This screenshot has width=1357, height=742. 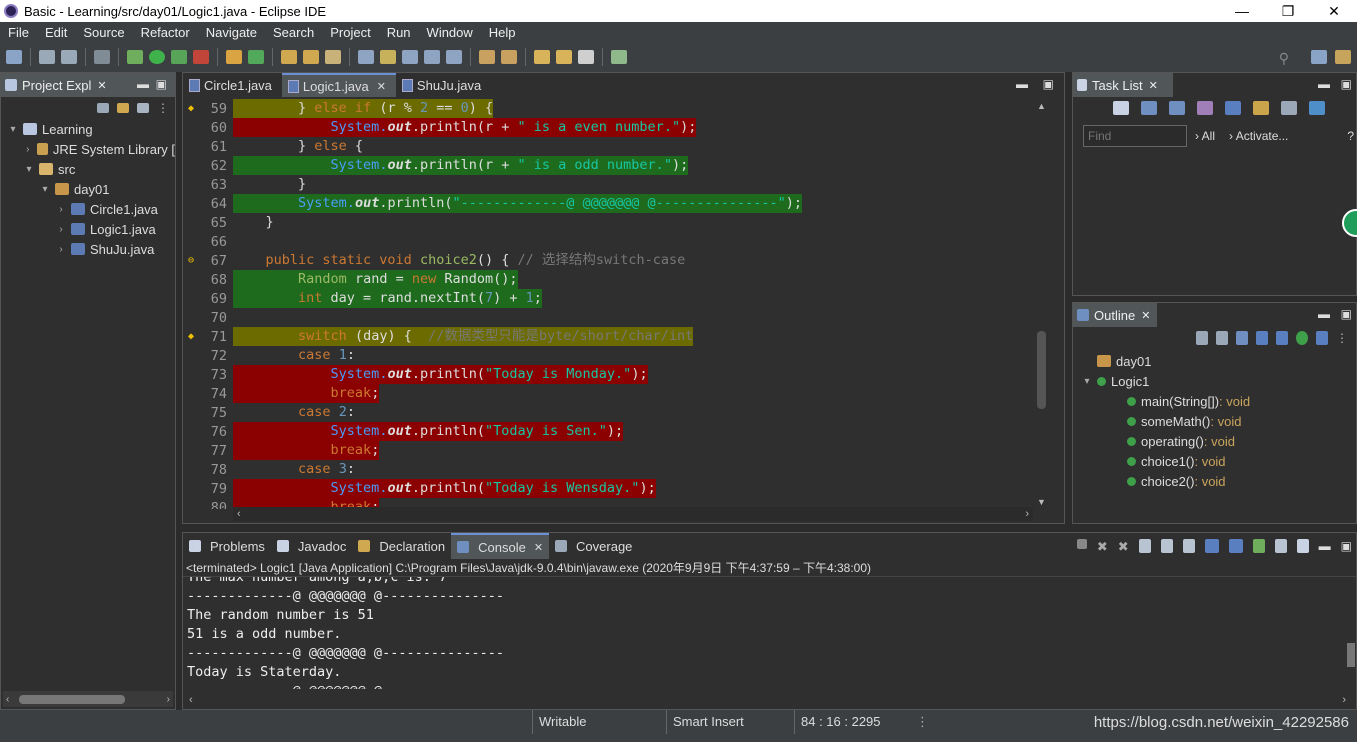 What do you see at coordinates (399, 32) in the screenshot?
I see `menu-run: Run` at bounding box center [399, 32].